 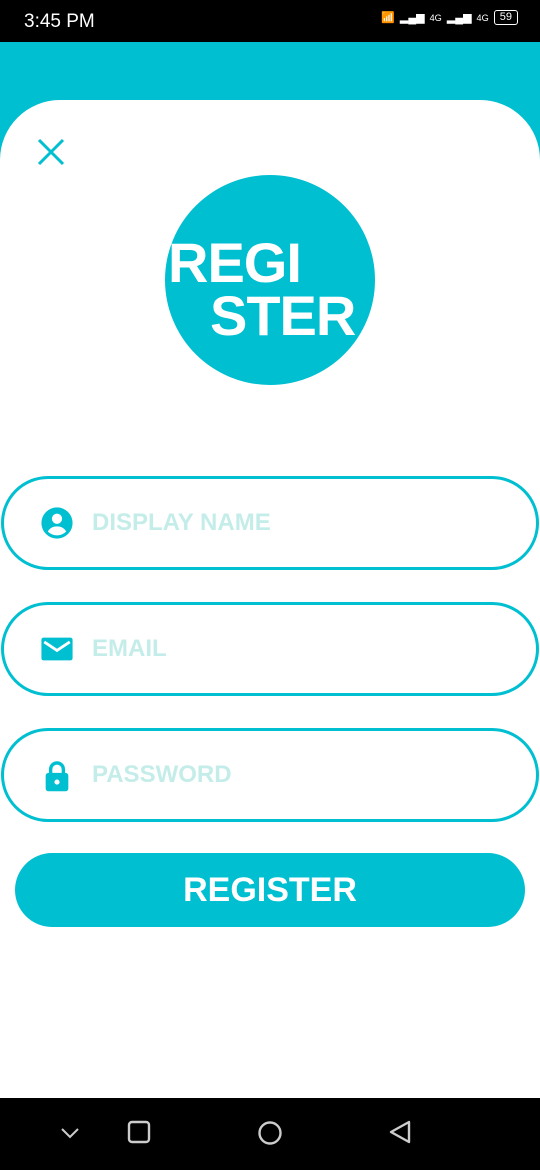 I want to click on battery-icon: 59, so click(x=505, y=17).